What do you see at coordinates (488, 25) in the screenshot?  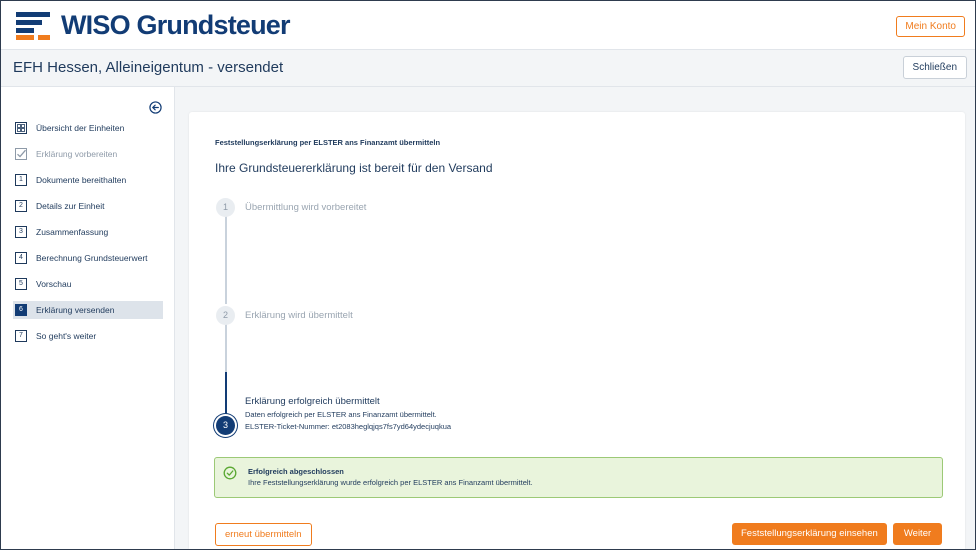 I see `top-bar: WISO Grundsteuer Mein Konto` at bounding box center [488, 25].